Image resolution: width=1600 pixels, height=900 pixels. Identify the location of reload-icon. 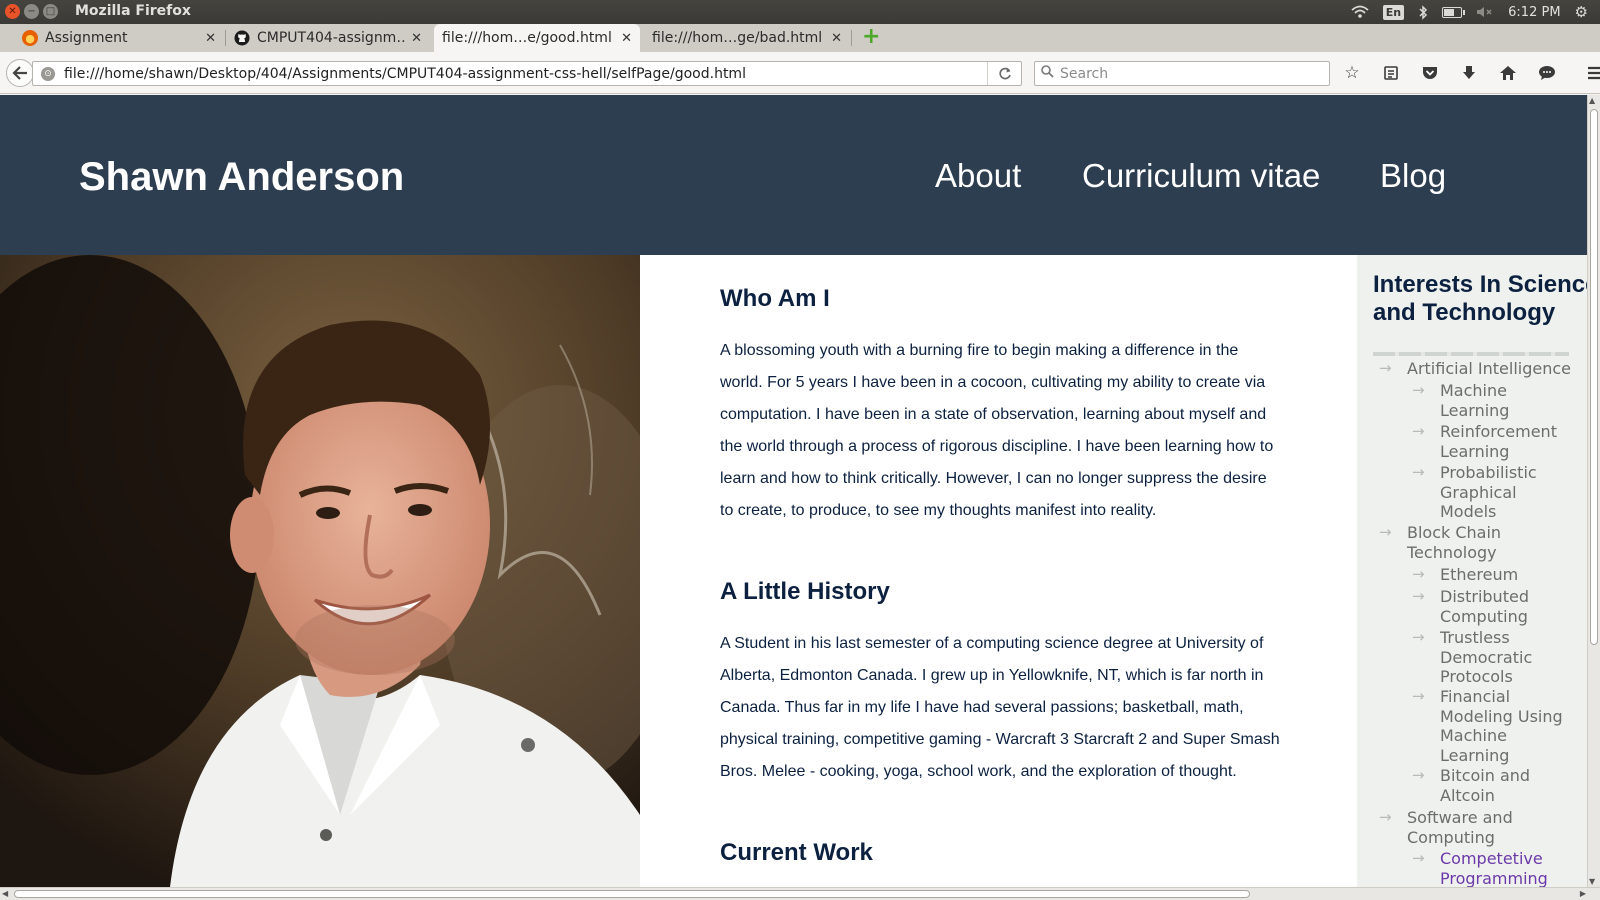
(1004, 73).